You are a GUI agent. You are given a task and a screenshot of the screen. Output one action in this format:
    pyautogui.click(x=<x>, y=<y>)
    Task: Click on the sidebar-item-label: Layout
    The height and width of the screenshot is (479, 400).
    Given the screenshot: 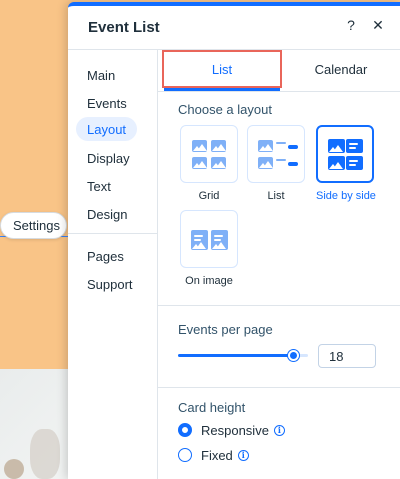 What is the action you would take?
    pyautogui.click(x=107, y=129)
    